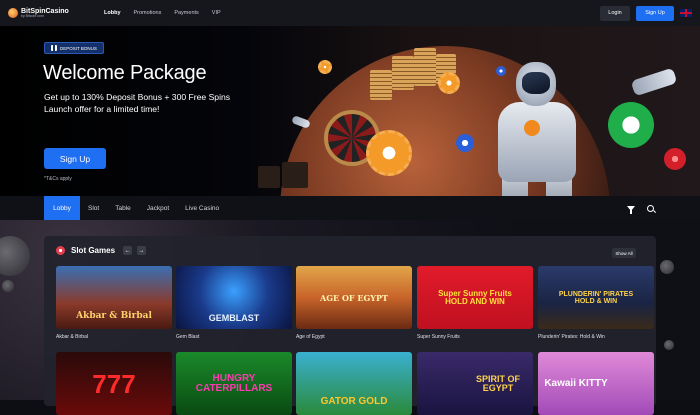  Describe the element at coordinates (187, 337) in the screenshot. I see `game-name: Gem Blast` at that location.